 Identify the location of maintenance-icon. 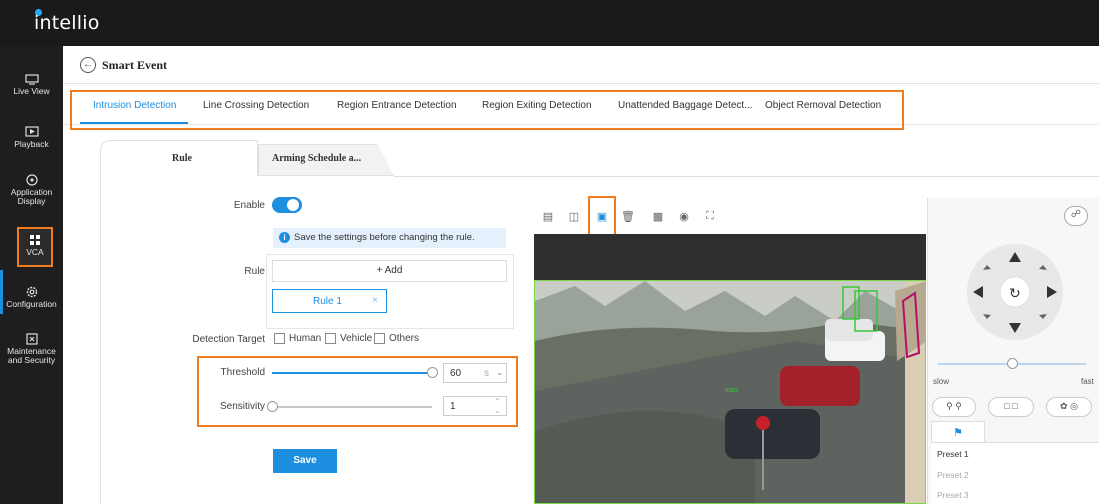
(31, 339).